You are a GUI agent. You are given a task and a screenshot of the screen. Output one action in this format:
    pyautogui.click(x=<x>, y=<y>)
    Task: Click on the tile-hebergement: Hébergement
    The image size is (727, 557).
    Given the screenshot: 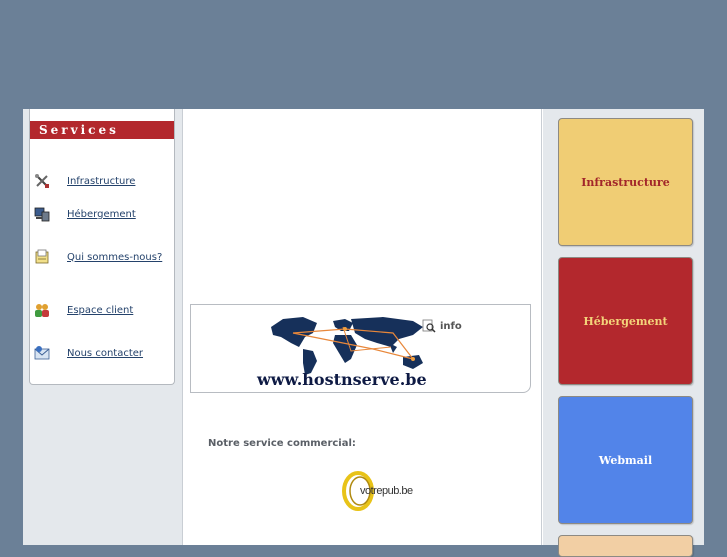 What is the action you would take?
    pyautogui.click(x=625, y=321)
    